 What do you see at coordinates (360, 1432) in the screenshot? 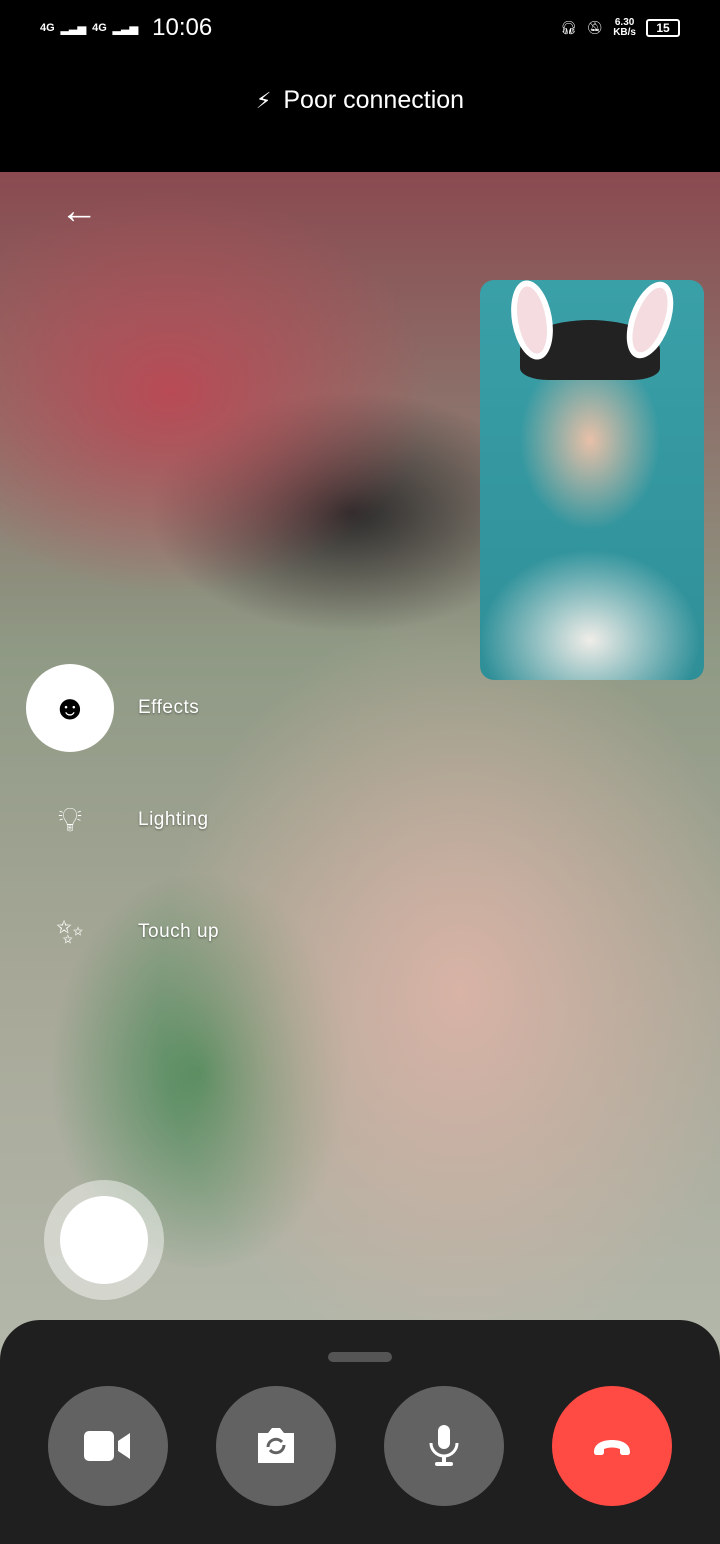
I see `call-controls-sheet` at bounding box center [360, 1432].